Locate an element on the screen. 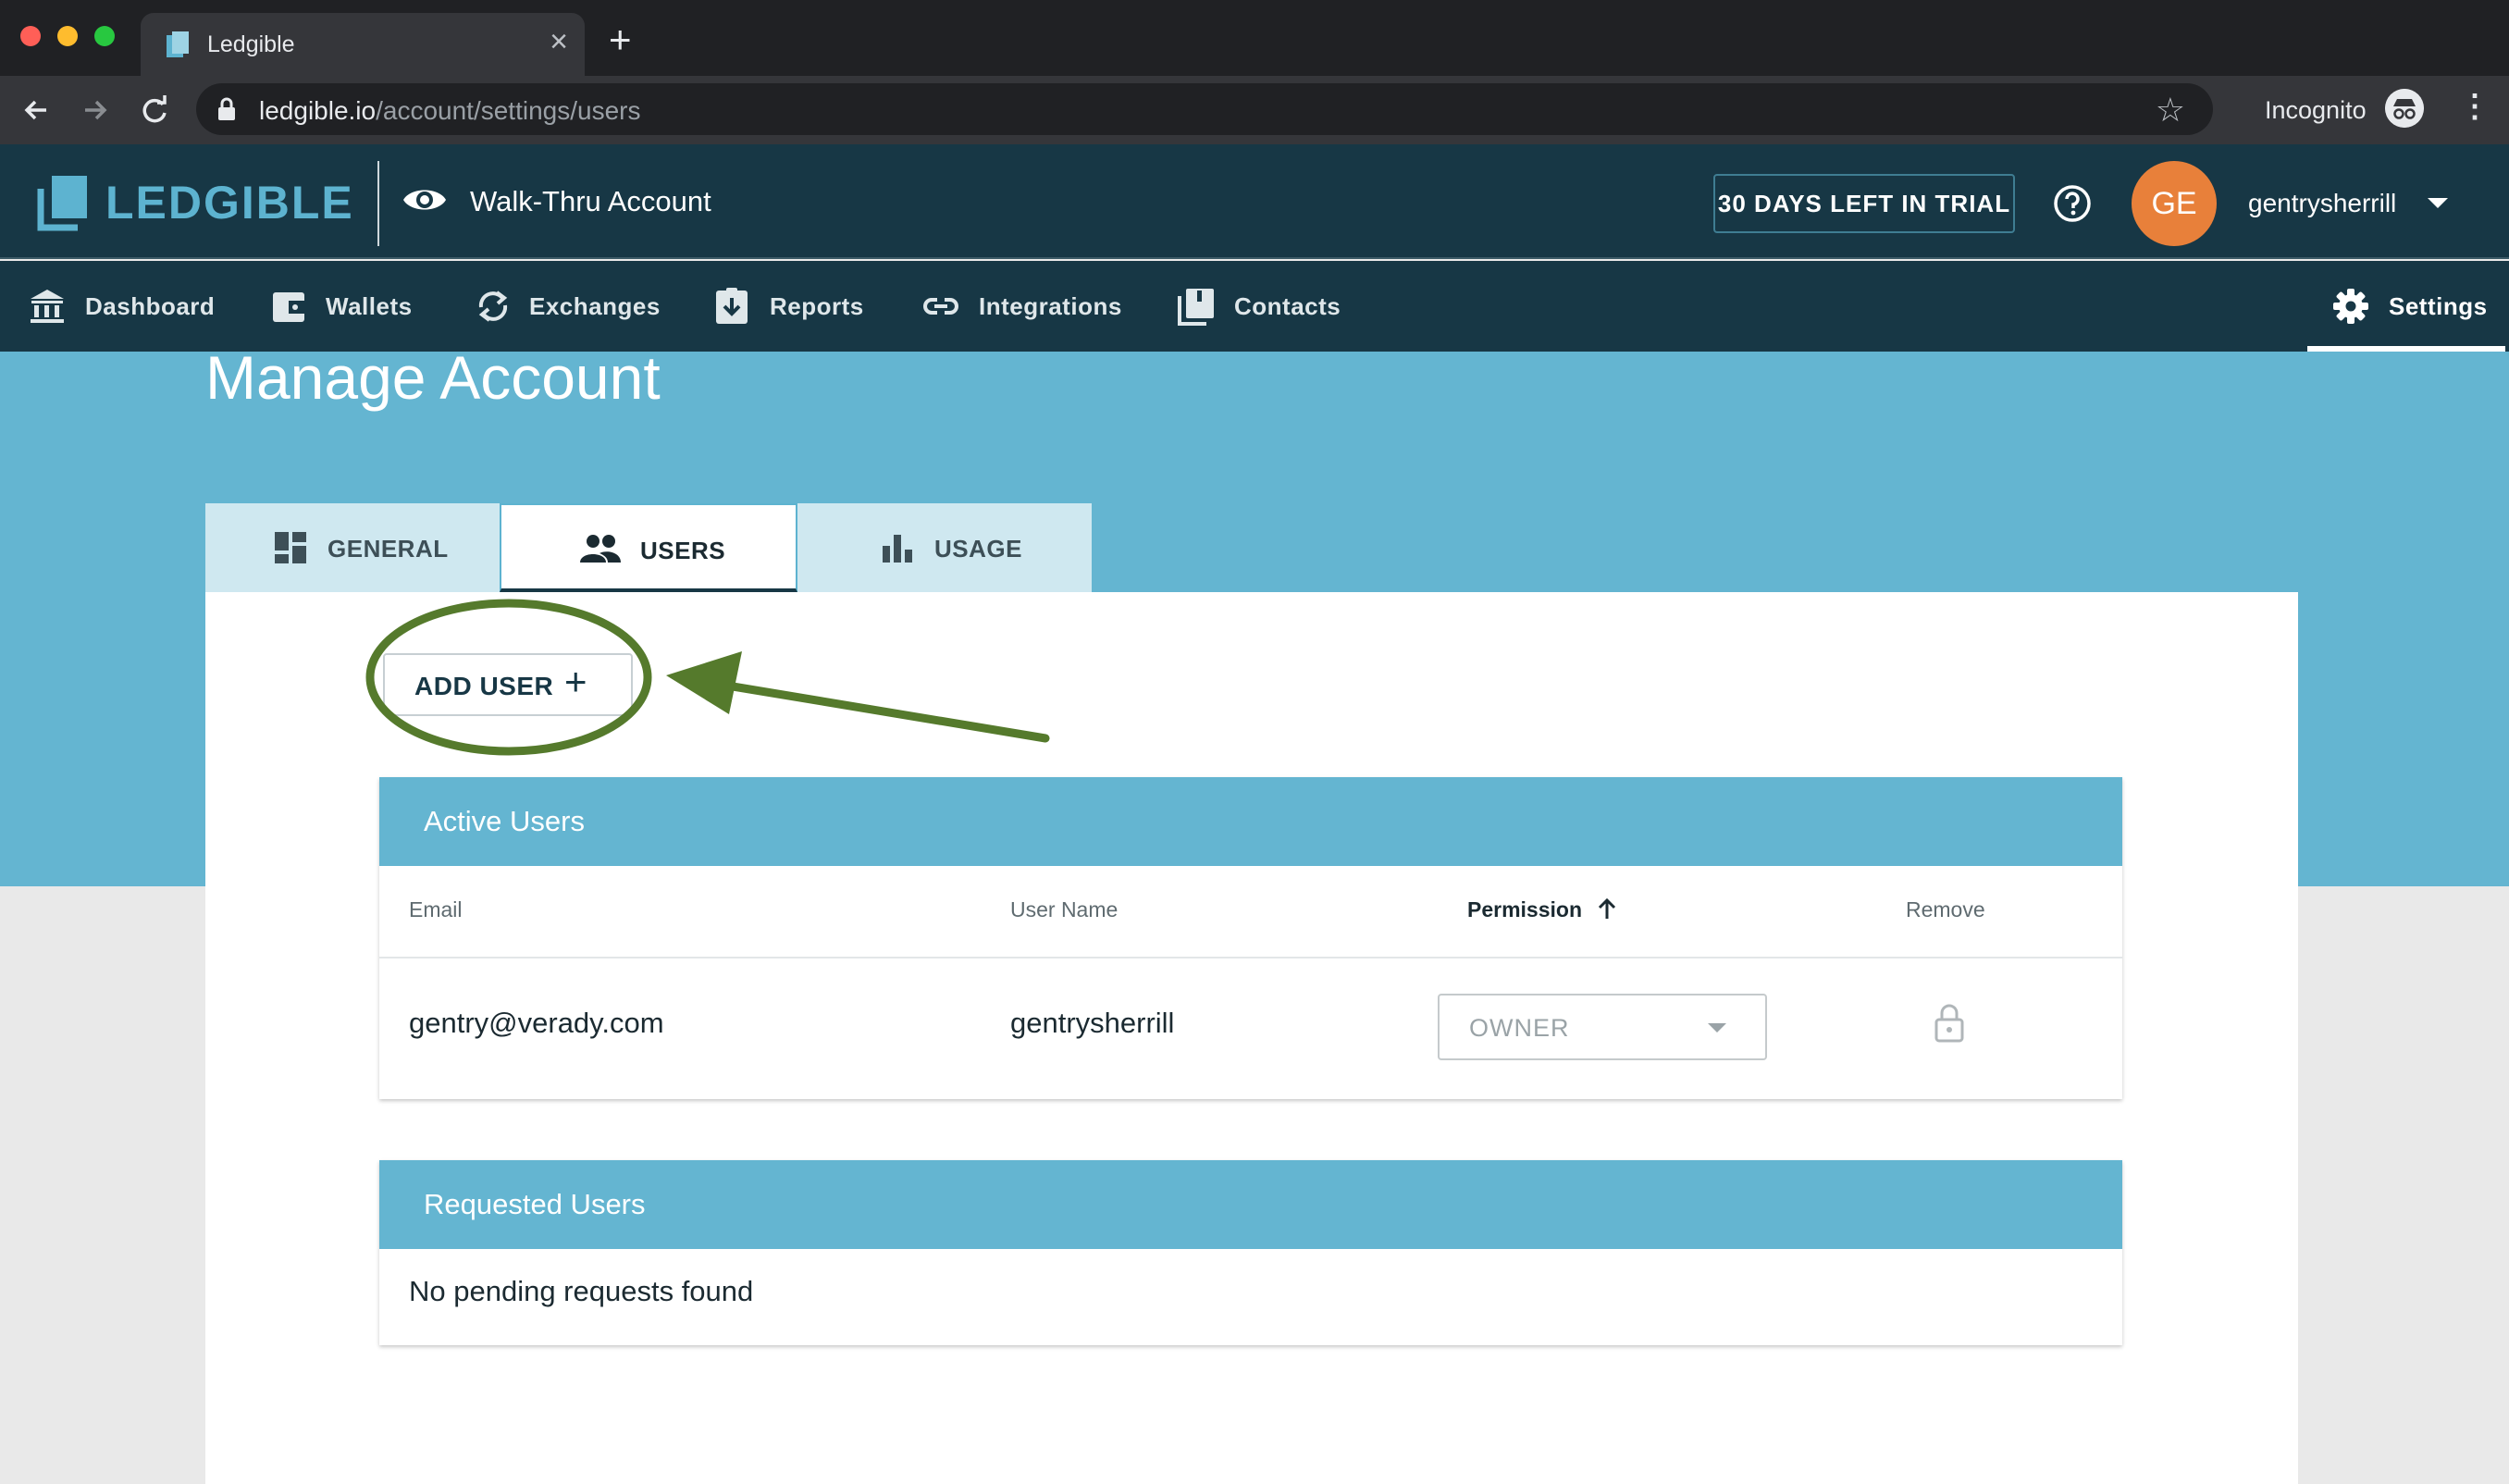 The image size is (2509, 1484). eye-icon is located at coordinates (424, 200).